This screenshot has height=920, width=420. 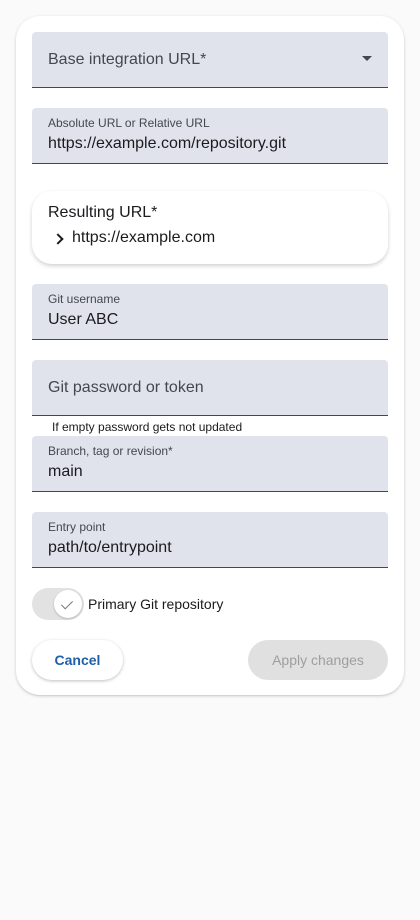 What do you see at coordinates (126, 387) in the screenshot?
I see `git-password-label: Git password or token` at bounding box center [126, 387].